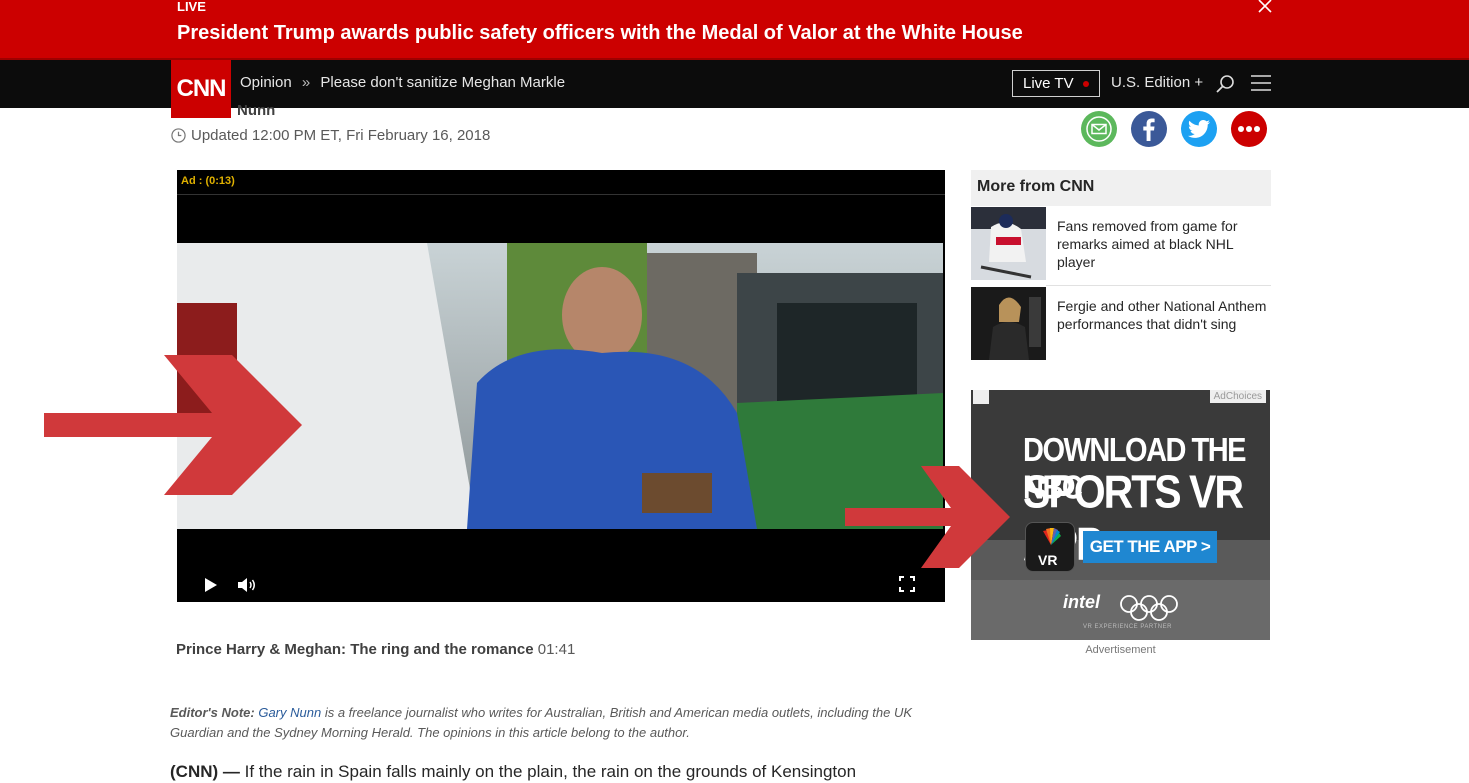 The height and width of the screenshot is (783, 1469). I want to click on search-icon, so click(1225, 84).